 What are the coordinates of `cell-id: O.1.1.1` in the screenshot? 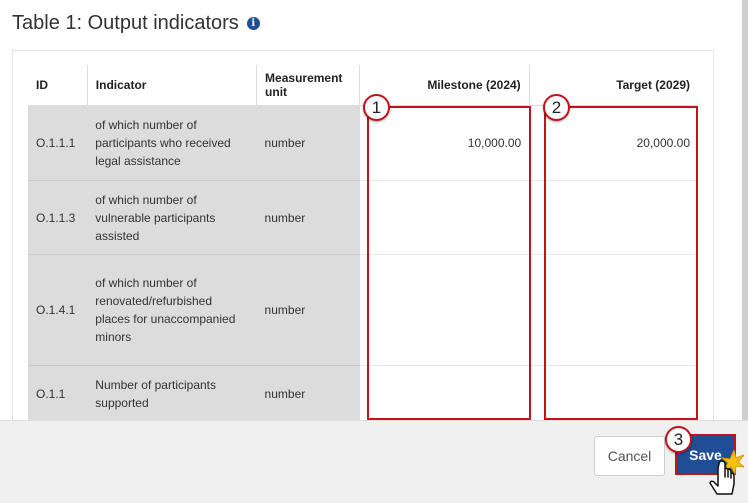 It's located at (58, 143).